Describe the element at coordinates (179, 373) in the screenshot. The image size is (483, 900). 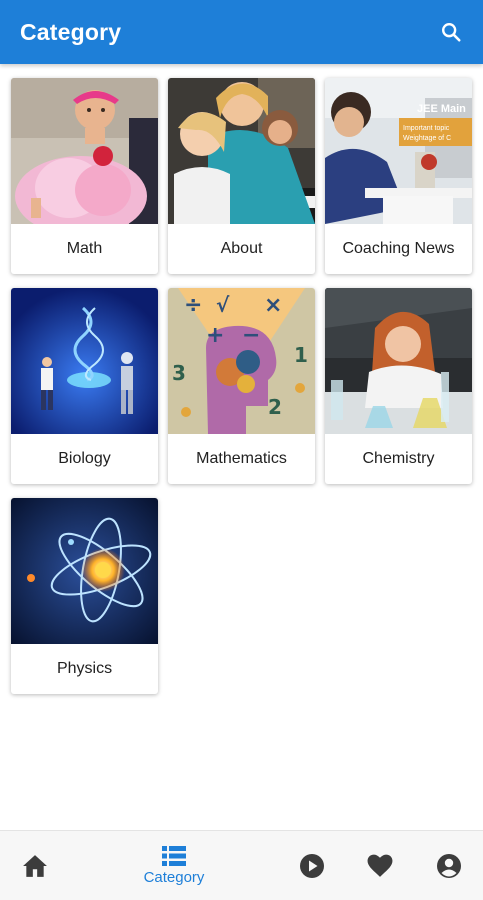
I see `svg-text: 3` at that location.